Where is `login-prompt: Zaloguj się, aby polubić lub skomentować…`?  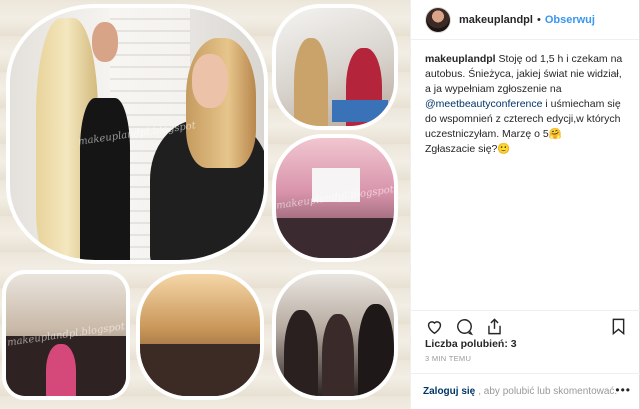 login-prompt: Zaloguj się, aby polubić lub skomentować… is located at coordinates (525, 391).